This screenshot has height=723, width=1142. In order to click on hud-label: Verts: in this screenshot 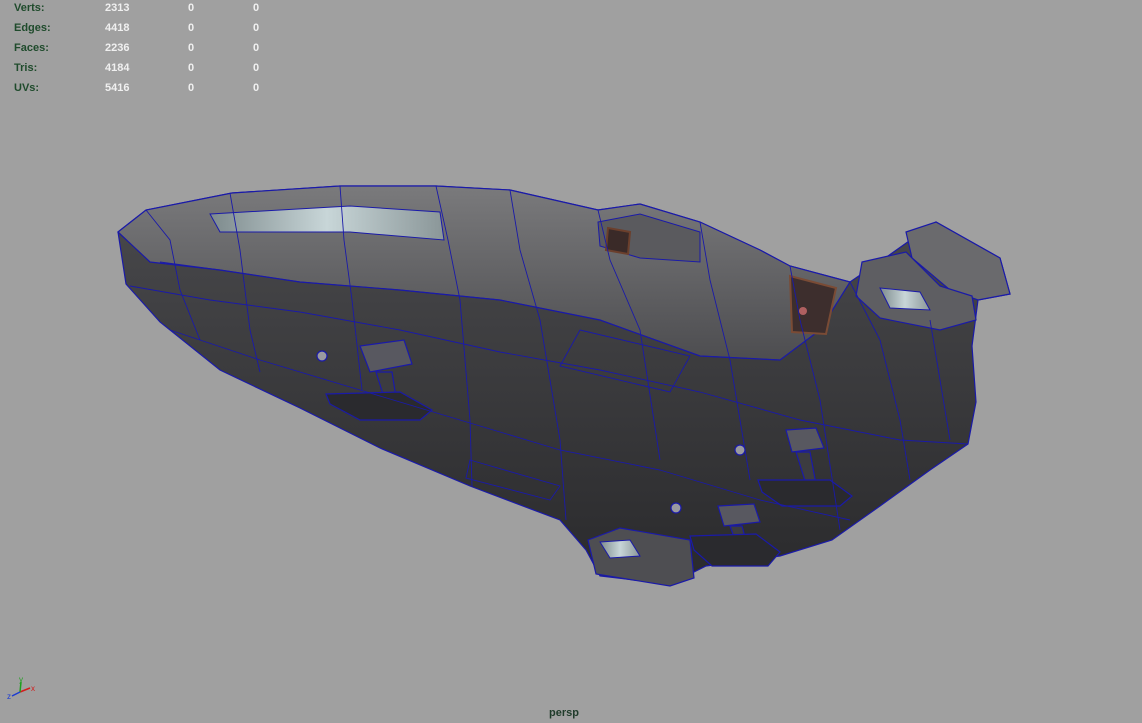, I will do `click(29, 8)`.